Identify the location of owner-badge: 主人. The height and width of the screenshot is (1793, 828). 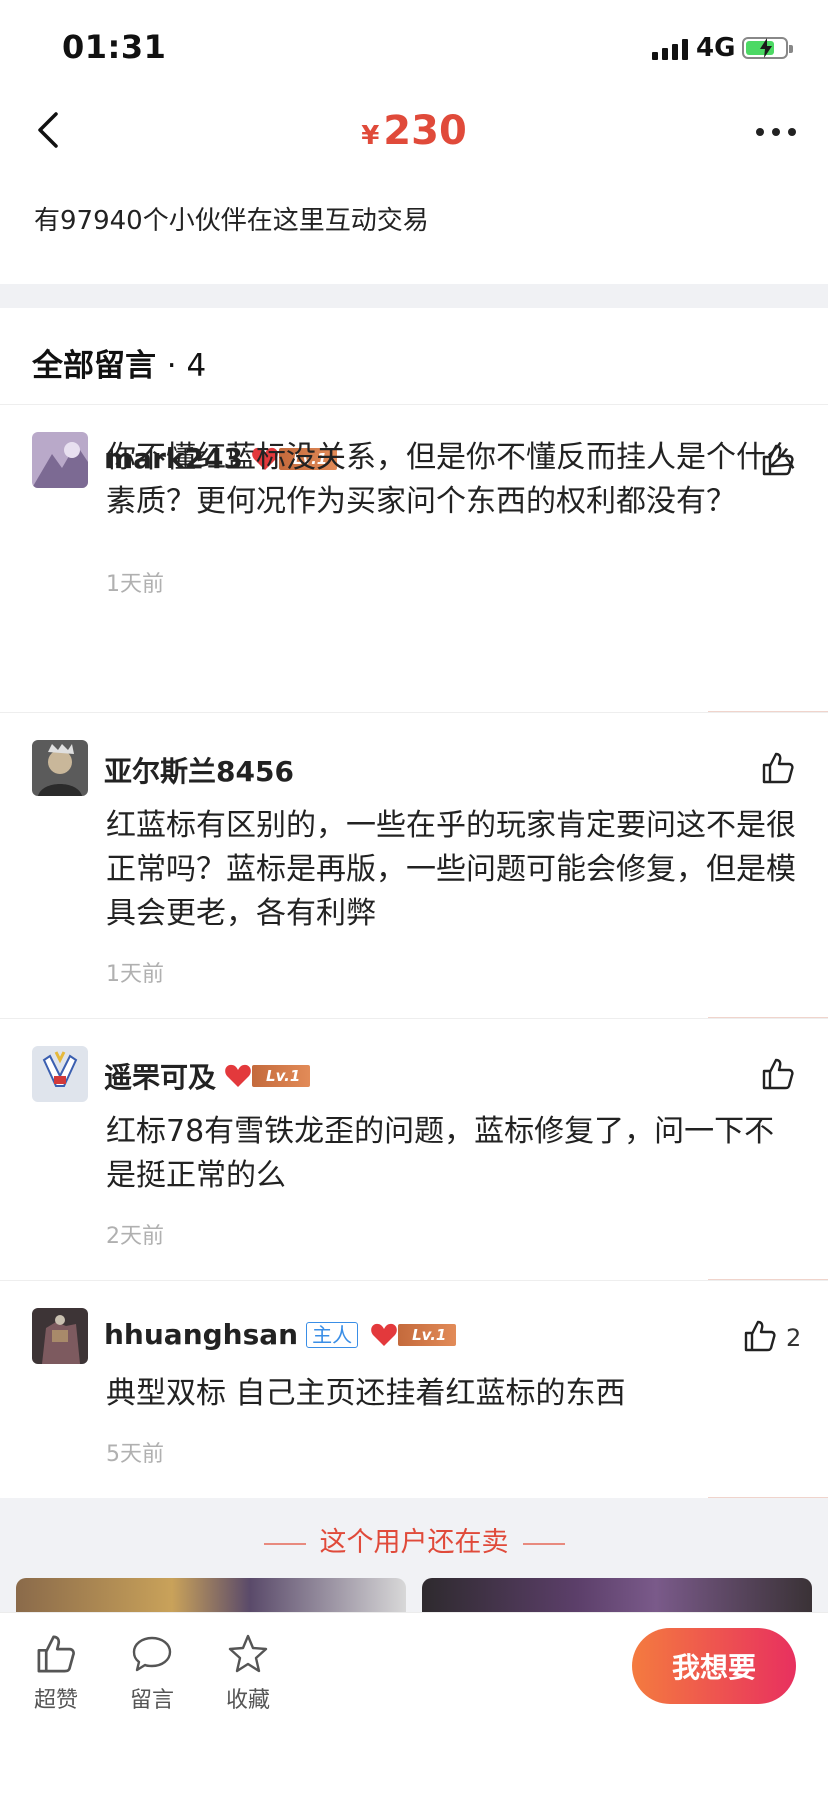
(332, 1334).